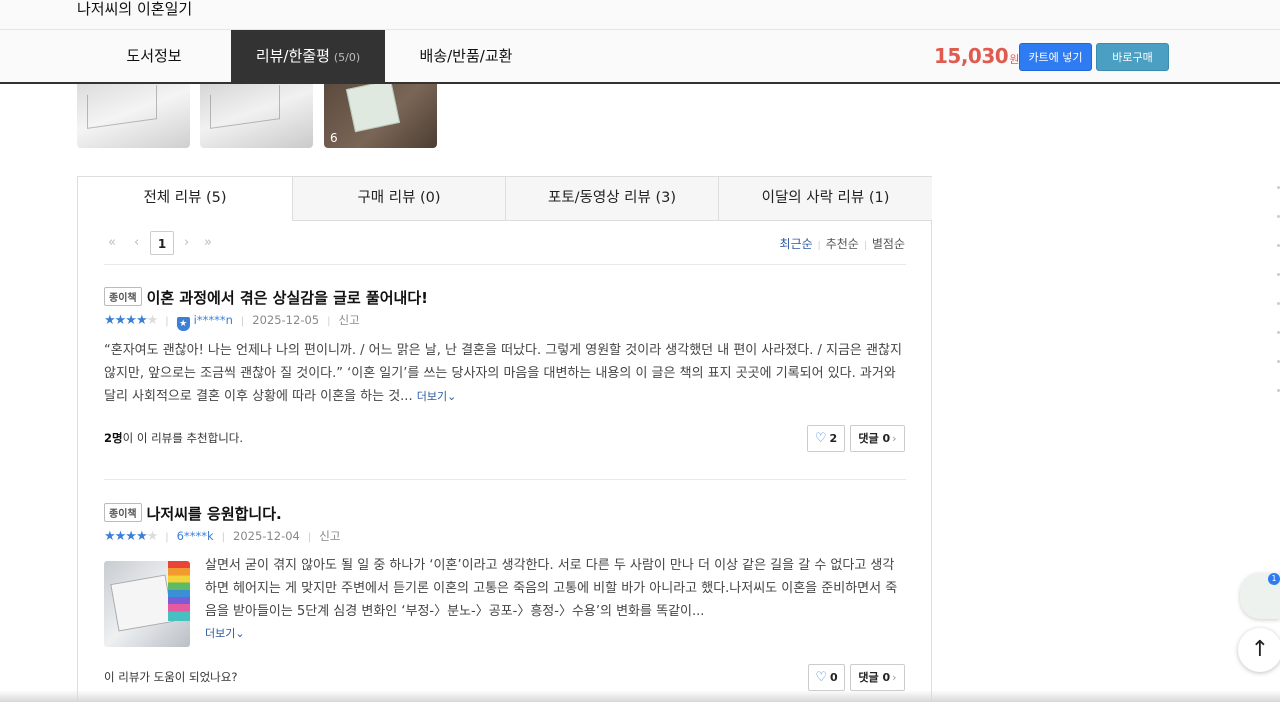 The height and width of the screenshot is (702, 1280). Describe the element at coordinates (162, 243) in the screenshot. I see `page-1: 1` at that location.